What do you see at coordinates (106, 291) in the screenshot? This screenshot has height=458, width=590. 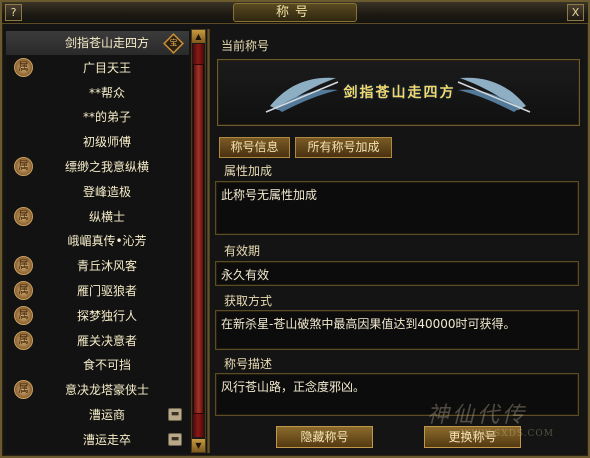 I see `list-item-label: 雁门驱狼者` at bounding box center [106, 291].